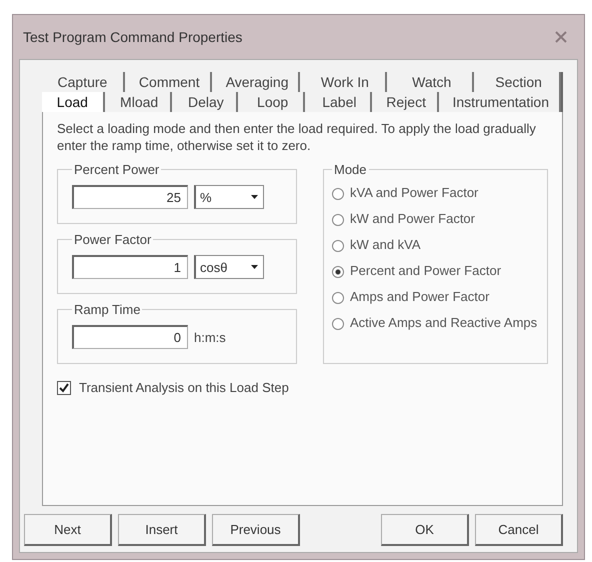 The image size is (592, 562). I want to click on unit-label: h:m:s, so click(210, 337).